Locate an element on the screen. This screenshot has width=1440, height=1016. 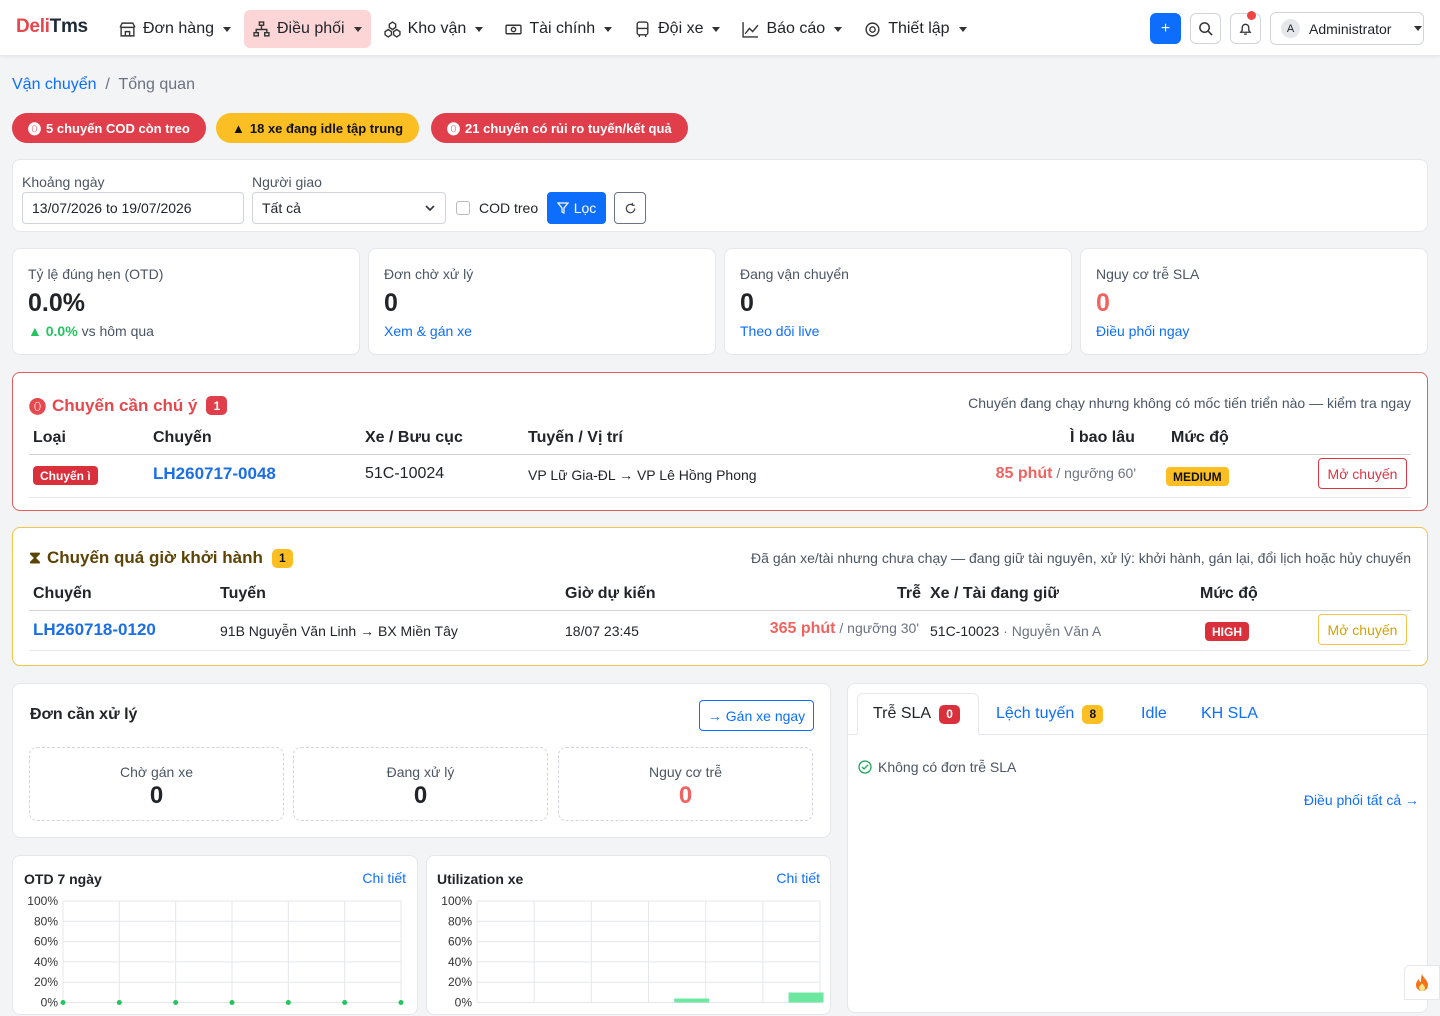
trip-link: LH260717-0048 is located at coordinates (214, 474).